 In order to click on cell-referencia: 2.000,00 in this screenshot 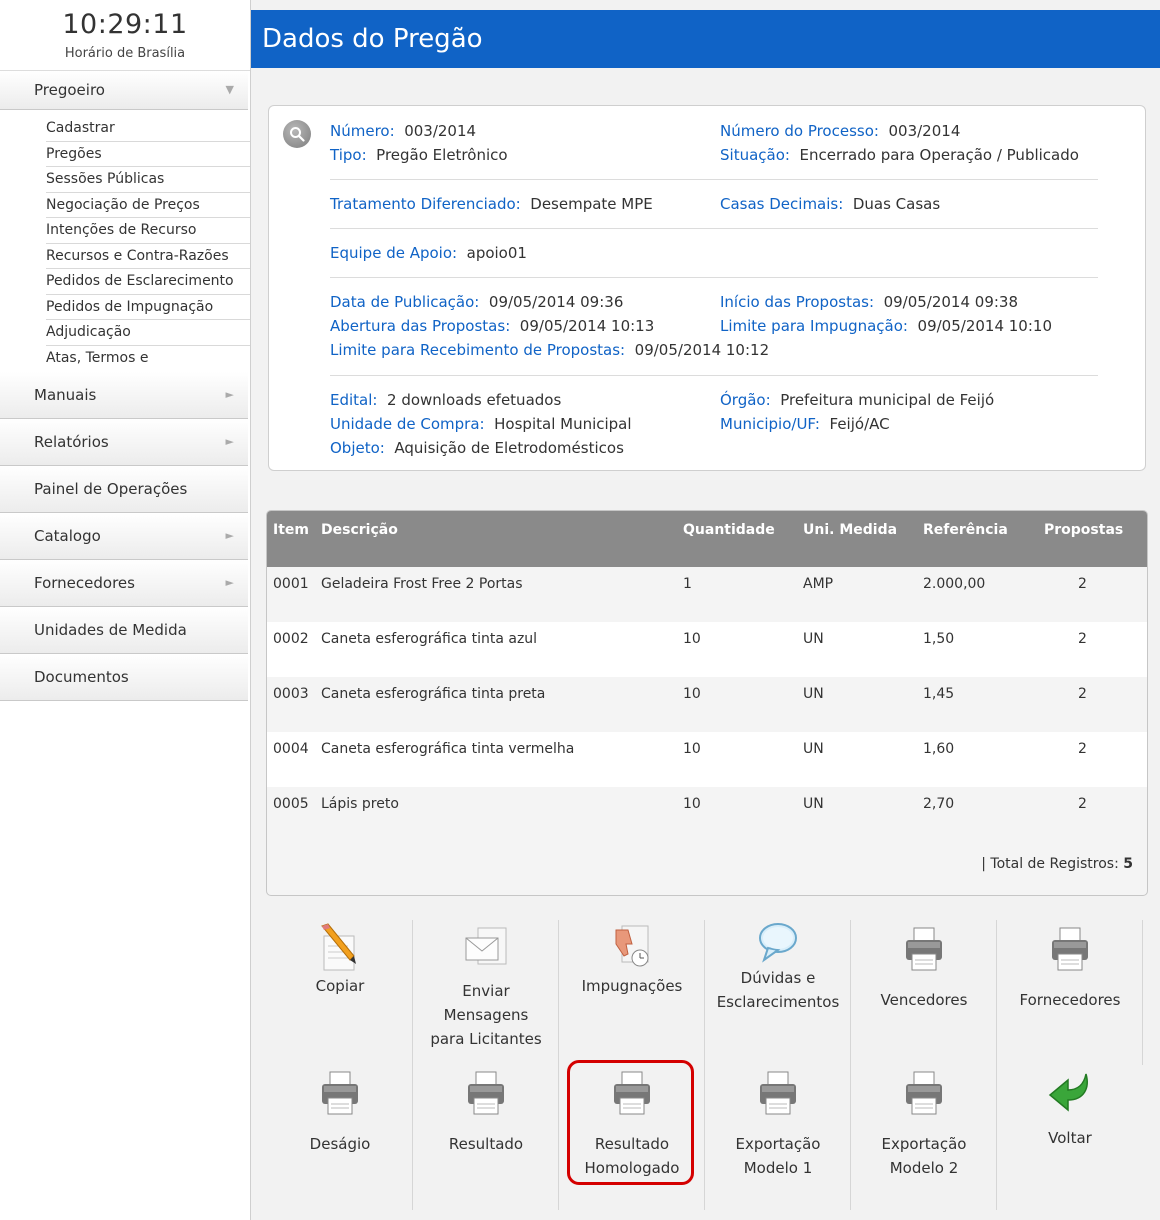, I will do `click(954, 584)`.